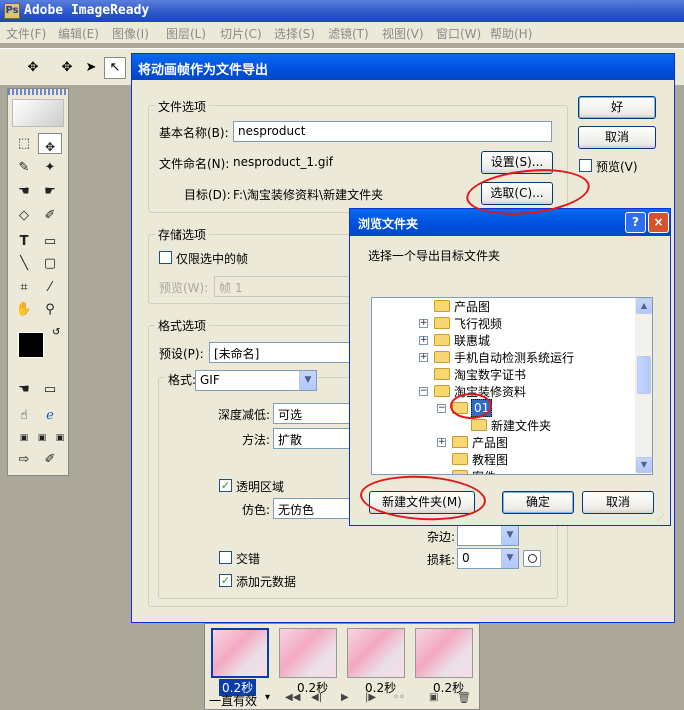 Image resolution: width=684 pixels, height=710 pixels. What do you see at coordinates (50, 460) in the screenshot?
I see `edit-in-photoshop-icon: ✐` at bounding box center [50, 460].